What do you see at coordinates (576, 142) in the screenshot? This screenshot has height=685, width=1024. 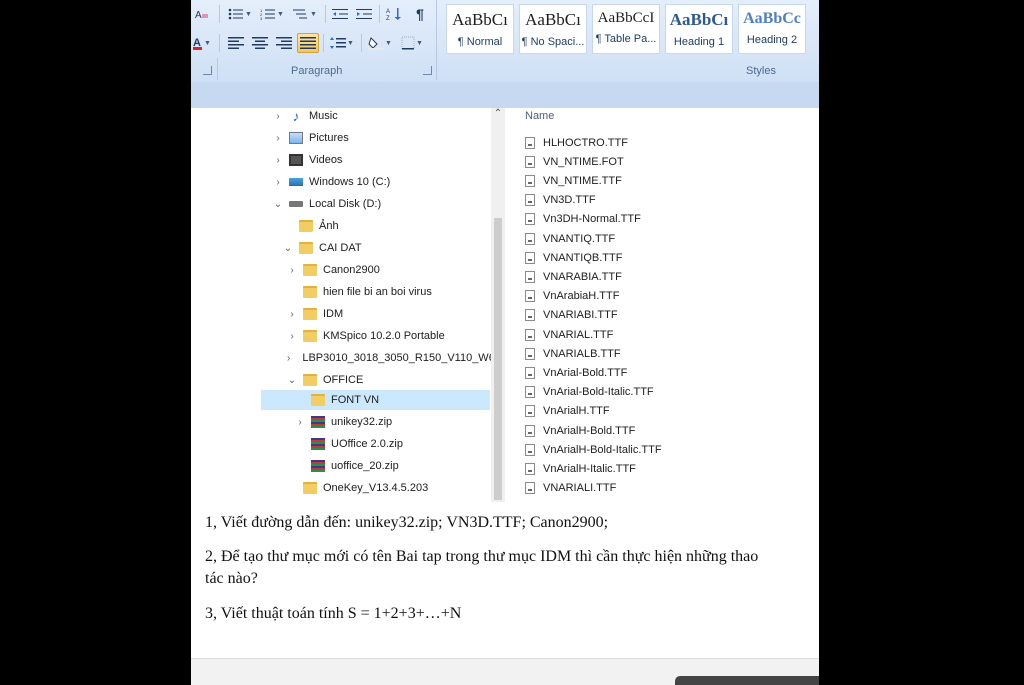 I see `file-row: HLHOCTRO.TTF` at bounding box center [576, 142].